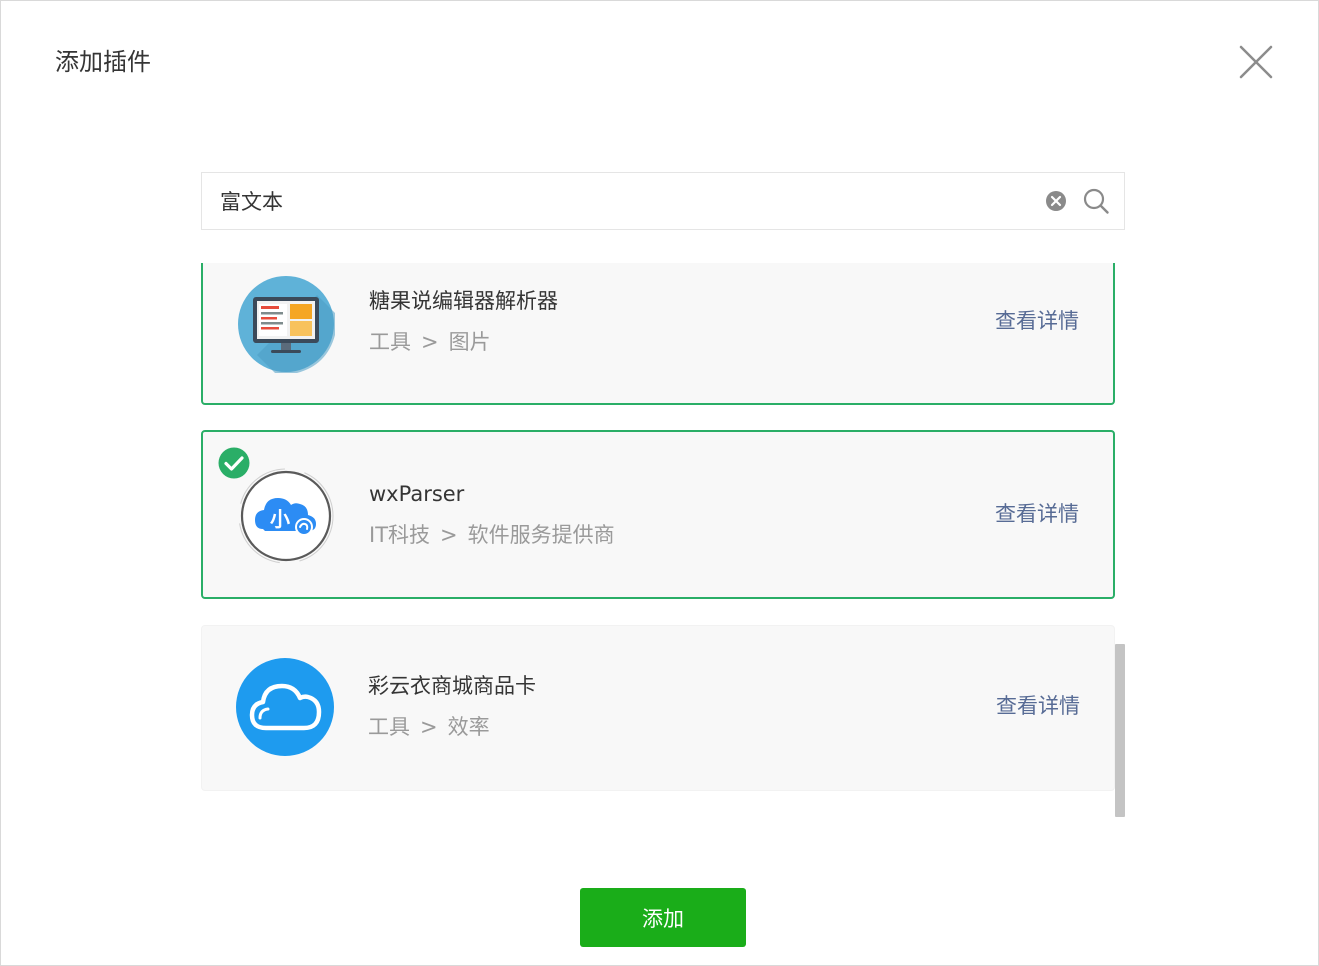  I want to click on search-icon, so click(1096, 201).